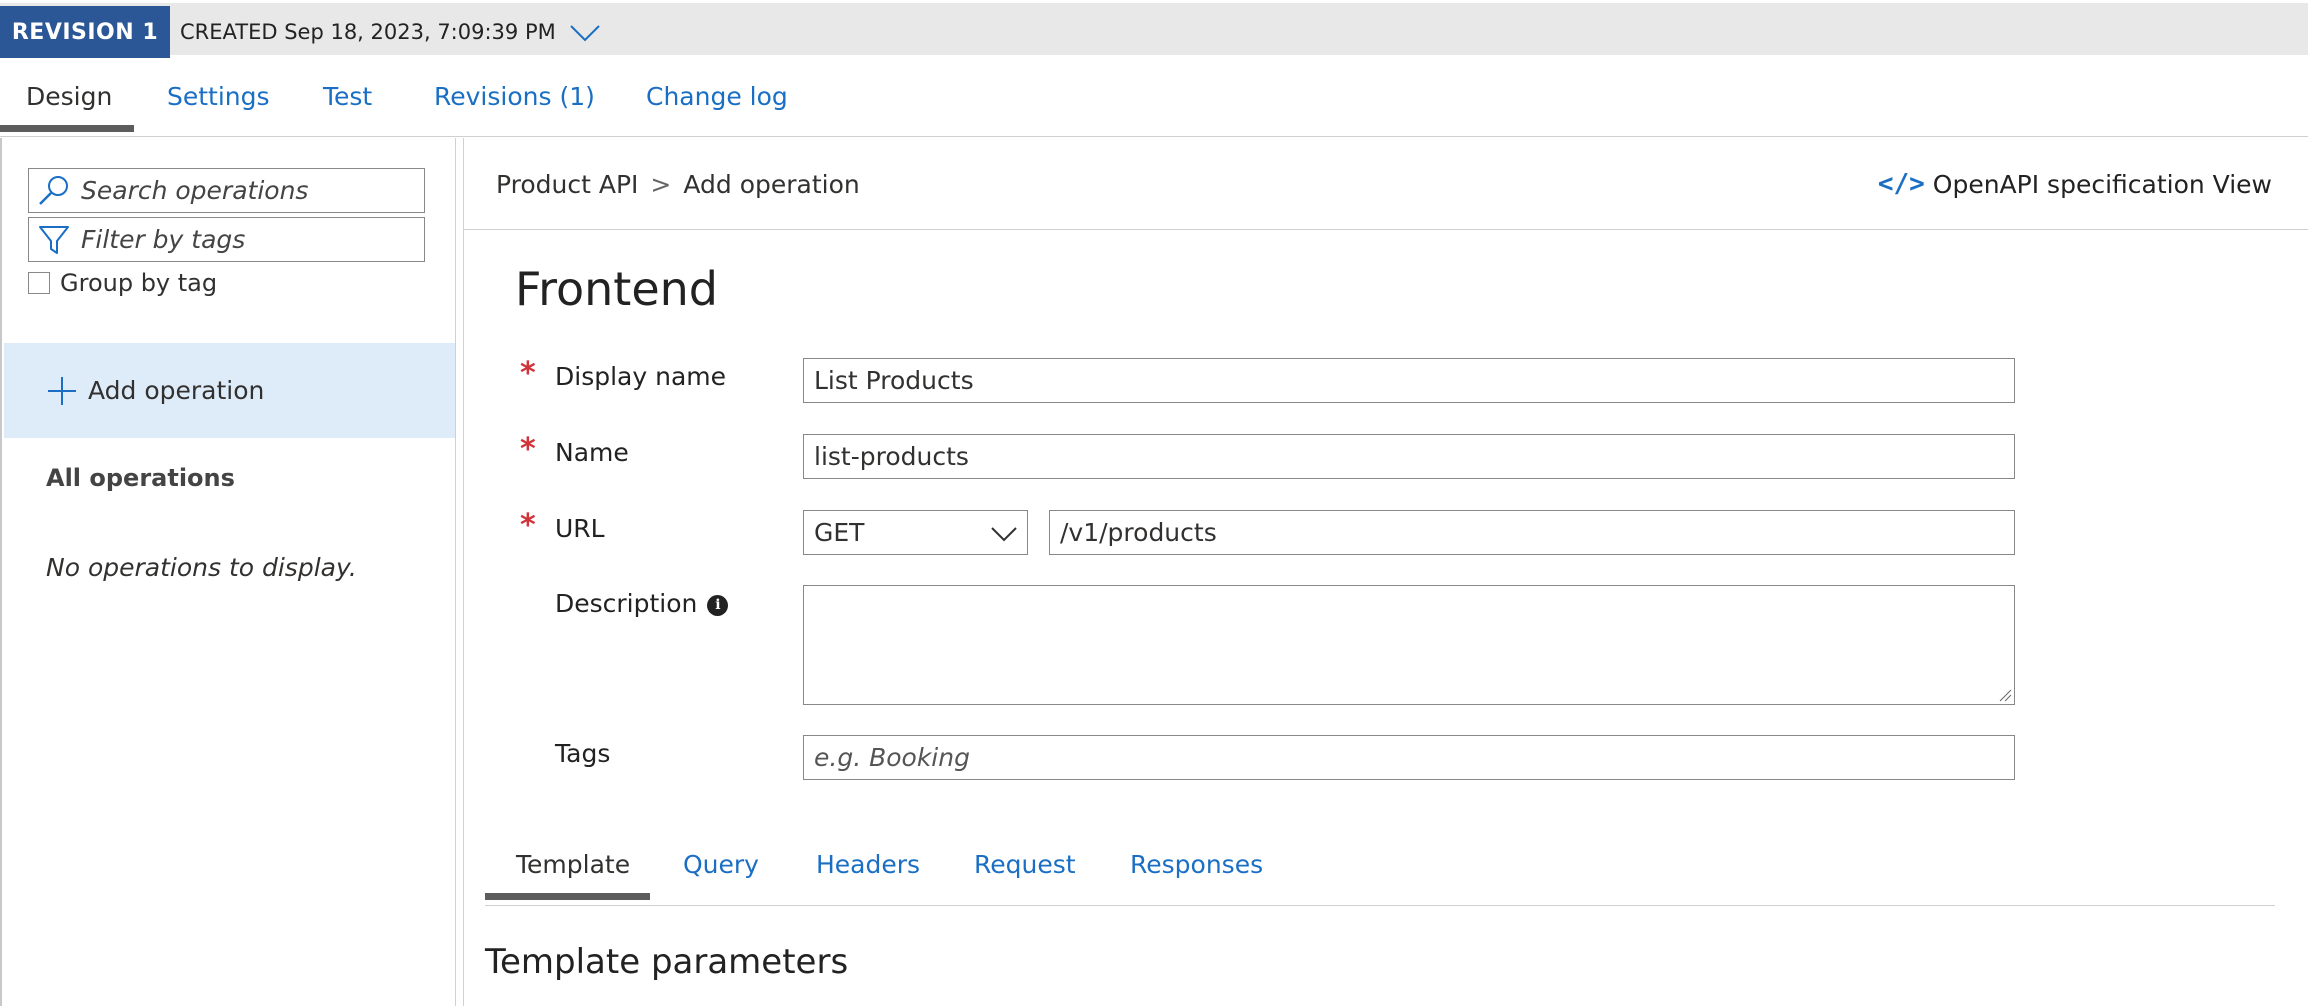 Image resolution: width=2308 pixels, height=1006 pixels. What do you see at coordinates (139, 283) in the screenshot?
I see `group-by-tag-label: Group by tag` at bounding box center [139, 283].